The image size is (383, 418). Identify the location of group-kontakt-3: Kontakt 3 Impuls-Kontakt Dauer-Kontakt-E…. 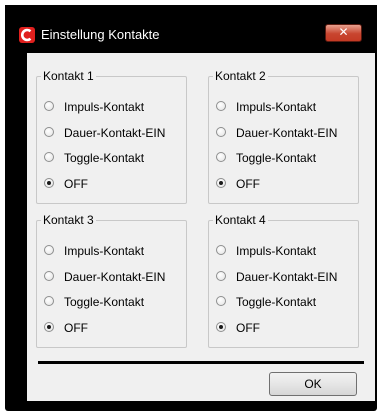
(111, 280).